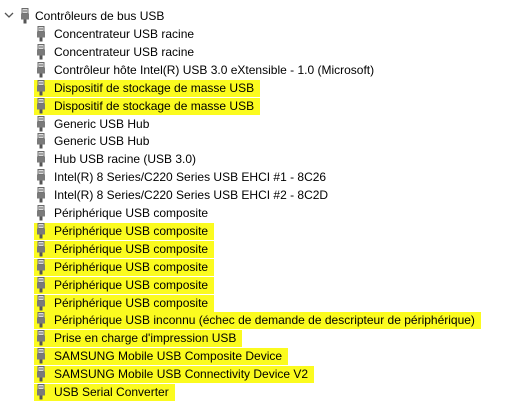 Image resolution: width=511 pixels, height=419 pixels. I want to click on device-item: USB Serial Converter, so click(104, 392).